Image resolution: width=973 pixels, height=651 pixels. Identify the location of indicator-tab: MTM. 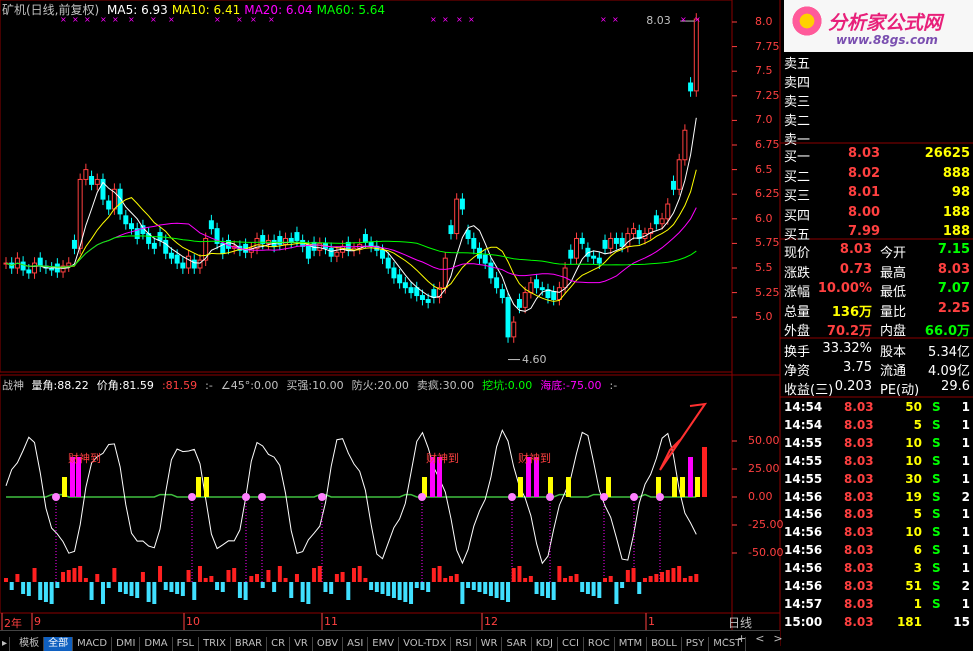
(631, 644).